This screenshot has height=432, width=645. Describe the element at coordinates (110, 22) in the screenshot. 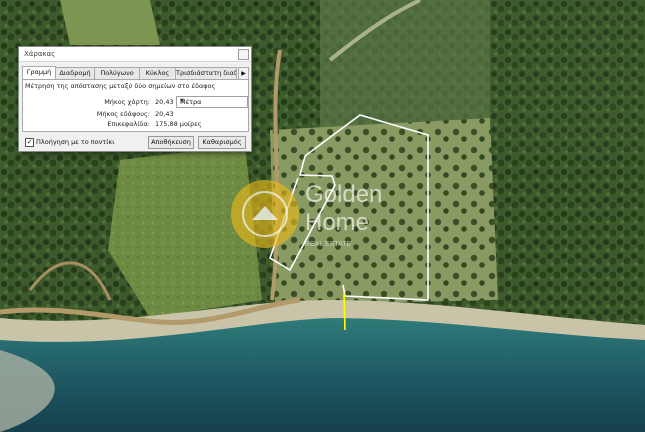

I see `field-top` at that location.